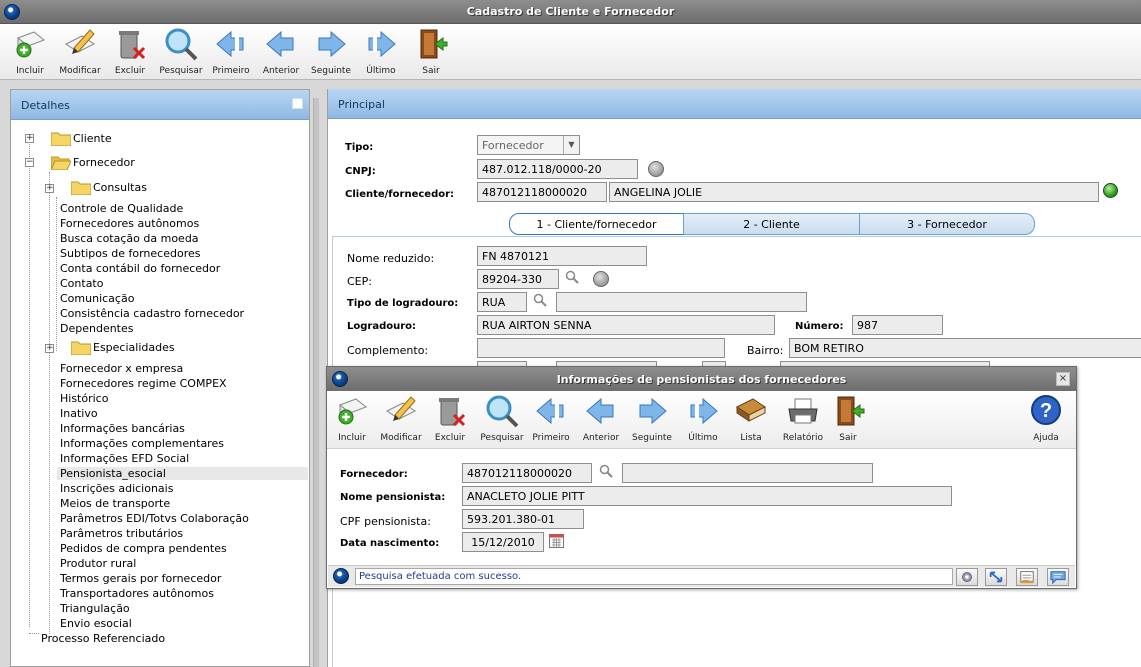 The height and width of the screenshot is (667, 1141). What do you see at coordinates (703, 418) in the screenshot?
I see `dlg-ultimo-button: Último` at bounding box center [703, 418].